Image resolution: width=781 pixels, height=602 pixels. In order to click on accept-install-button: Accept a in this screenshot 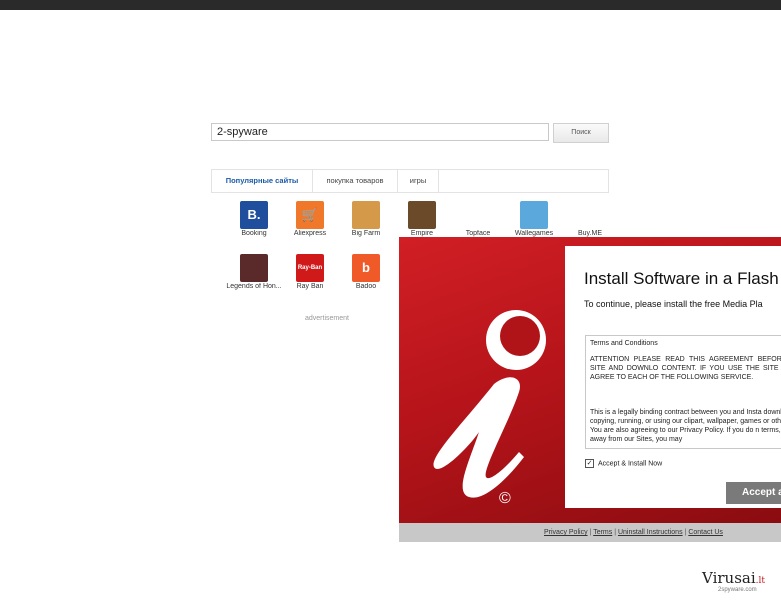, I will do `click(753, 493)`.